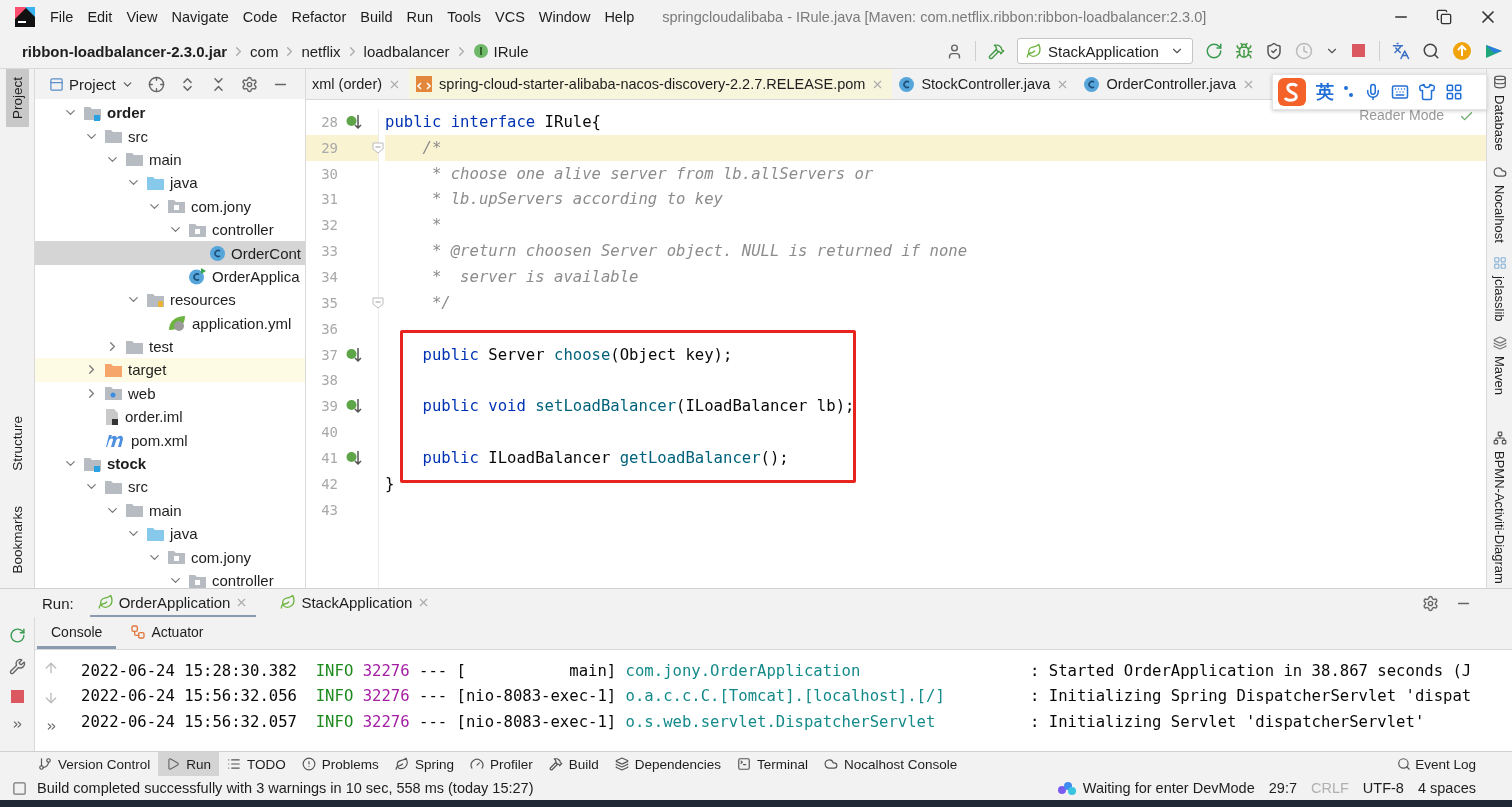  Describe the element at coordinates (424, 764) in the screenshot. I see `tool-window-button: Spring` at that location.